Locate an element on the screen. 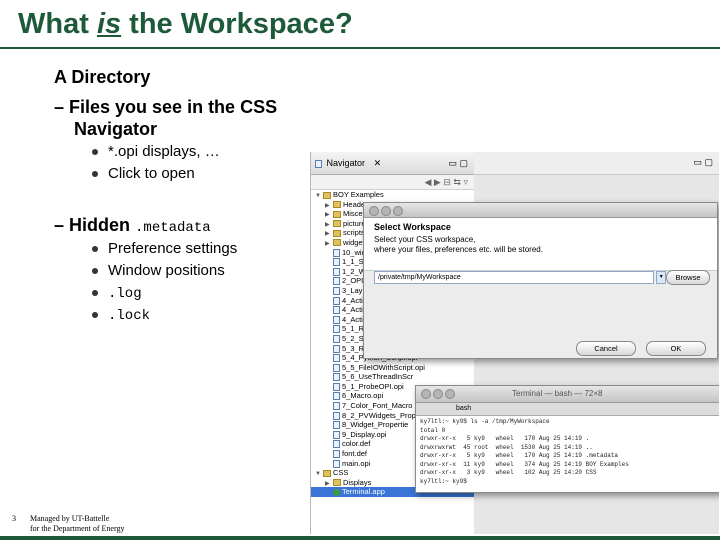 The width and height of the screenshot is (720, 540). footer-bar is located at coordinates (360, 538).